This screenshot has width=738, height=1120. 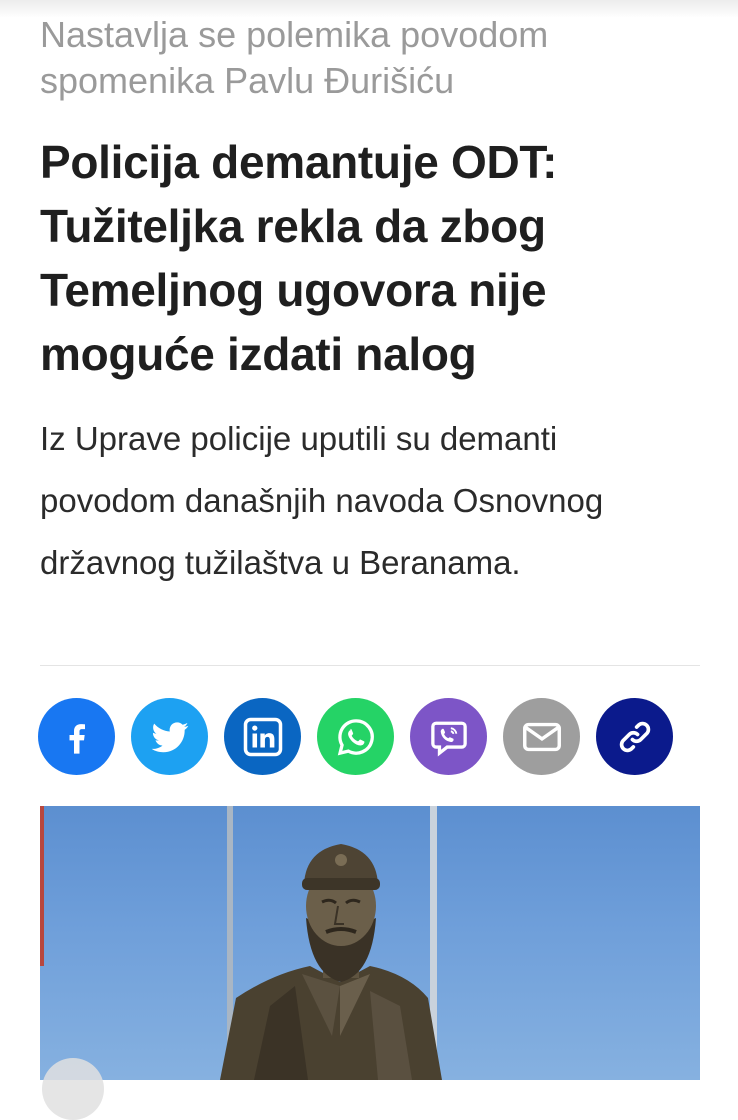 I want to click on share-facebook-button, so click(x=76, y=736).